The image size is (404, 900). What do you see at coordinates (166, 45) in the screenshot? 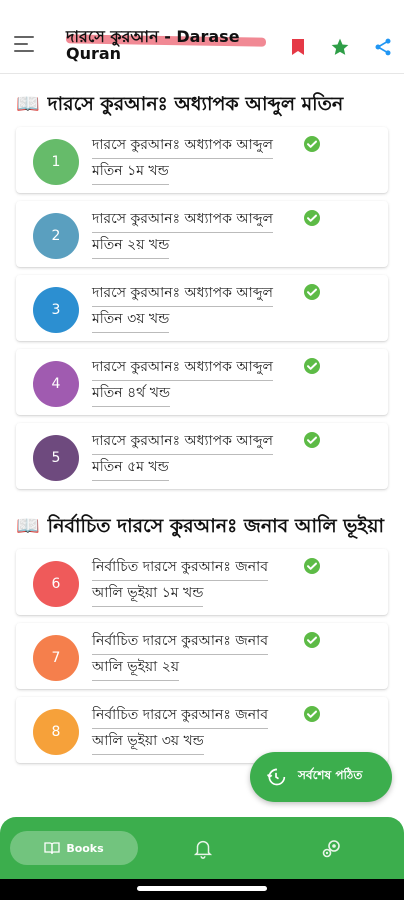
I see `app-title: দারসে কুরআন - Darase Quran` at bounding box center [166, 45].